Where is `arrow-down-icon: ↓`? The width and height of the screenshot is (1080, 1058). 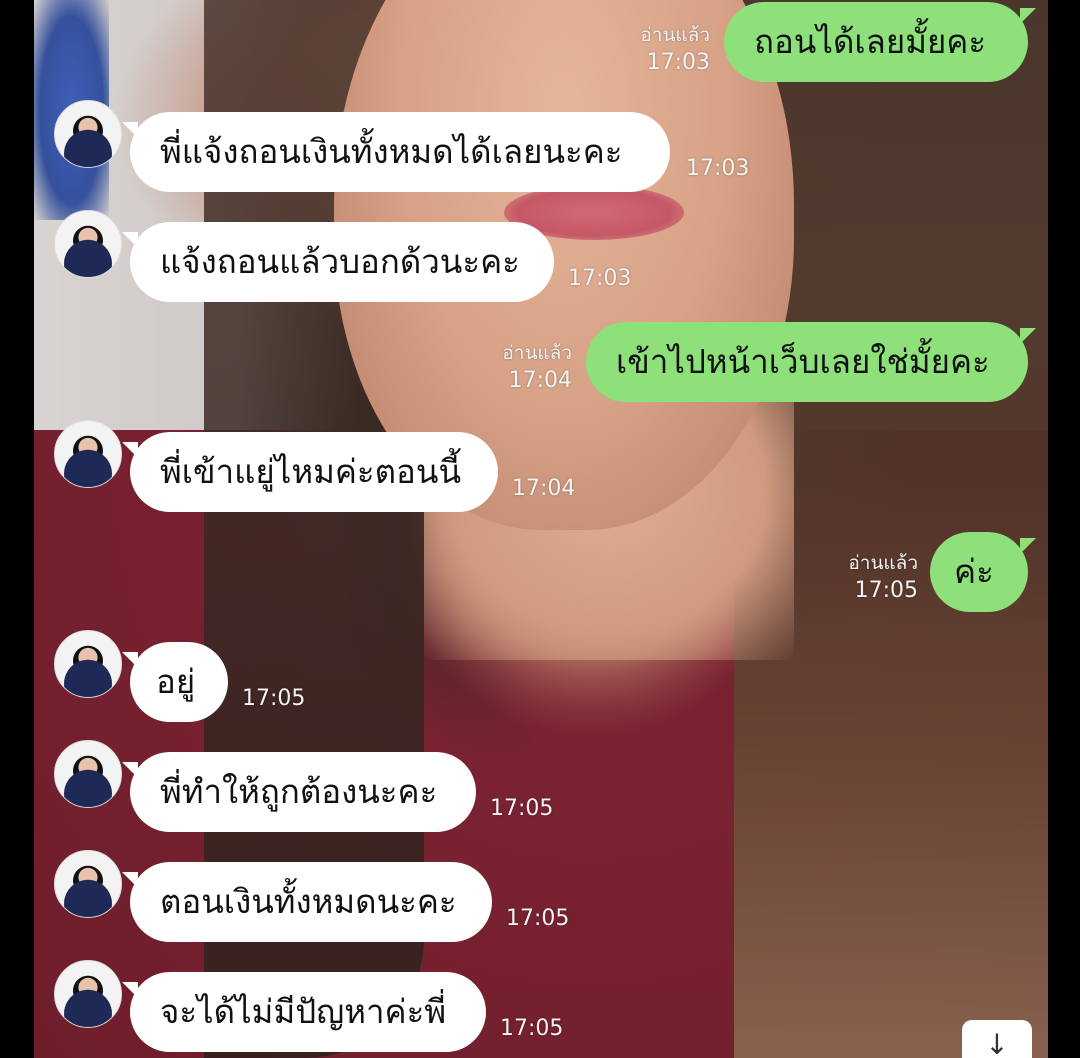
arrow-down-icon: ↓ is located at coordinates (997, 1043).